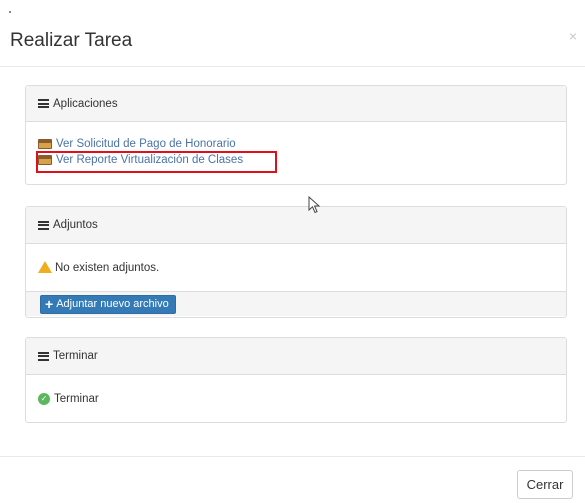 The image size is (585, 503). Describe the element at coordinates (146, 144) in the screenshot. I see `link-label: Ver Solicitud de Pago de Honorario` at that location.